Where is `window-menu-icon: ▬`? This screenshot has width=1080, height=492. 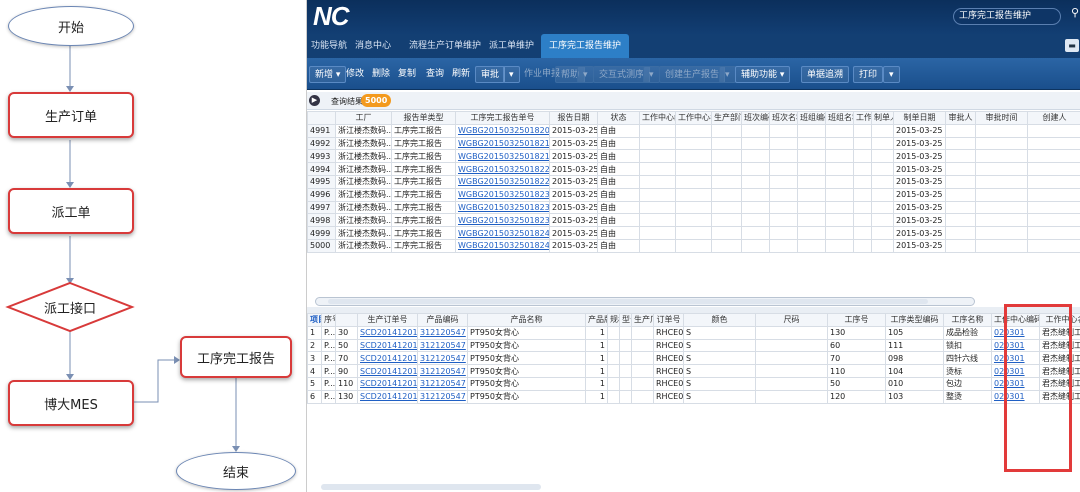 window-menu-icon: ▬ is located at coordinates (1072, 45).